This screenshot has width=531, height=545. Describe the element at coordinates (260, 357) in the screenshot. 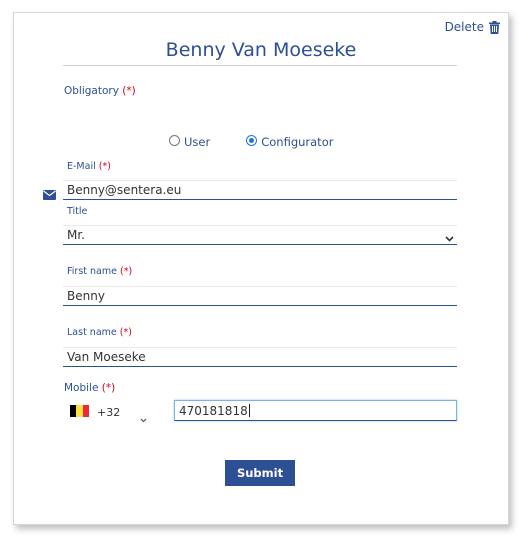

I see `last-name-field: Van Moeseke` at that location.